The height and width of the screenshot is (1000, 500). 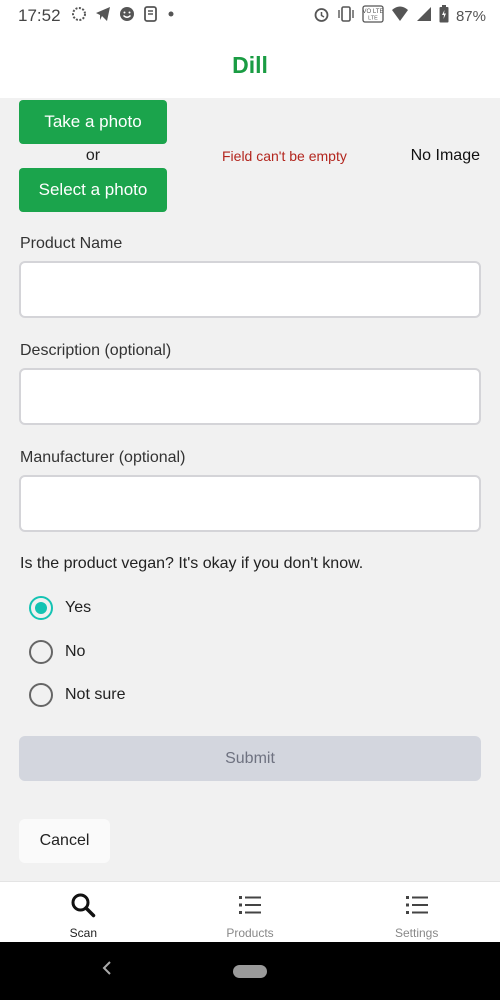 What do you see at coordinates (39, 15) in the screenshot?
I see `status-time: 17:52` at bounding box center [39, 15].